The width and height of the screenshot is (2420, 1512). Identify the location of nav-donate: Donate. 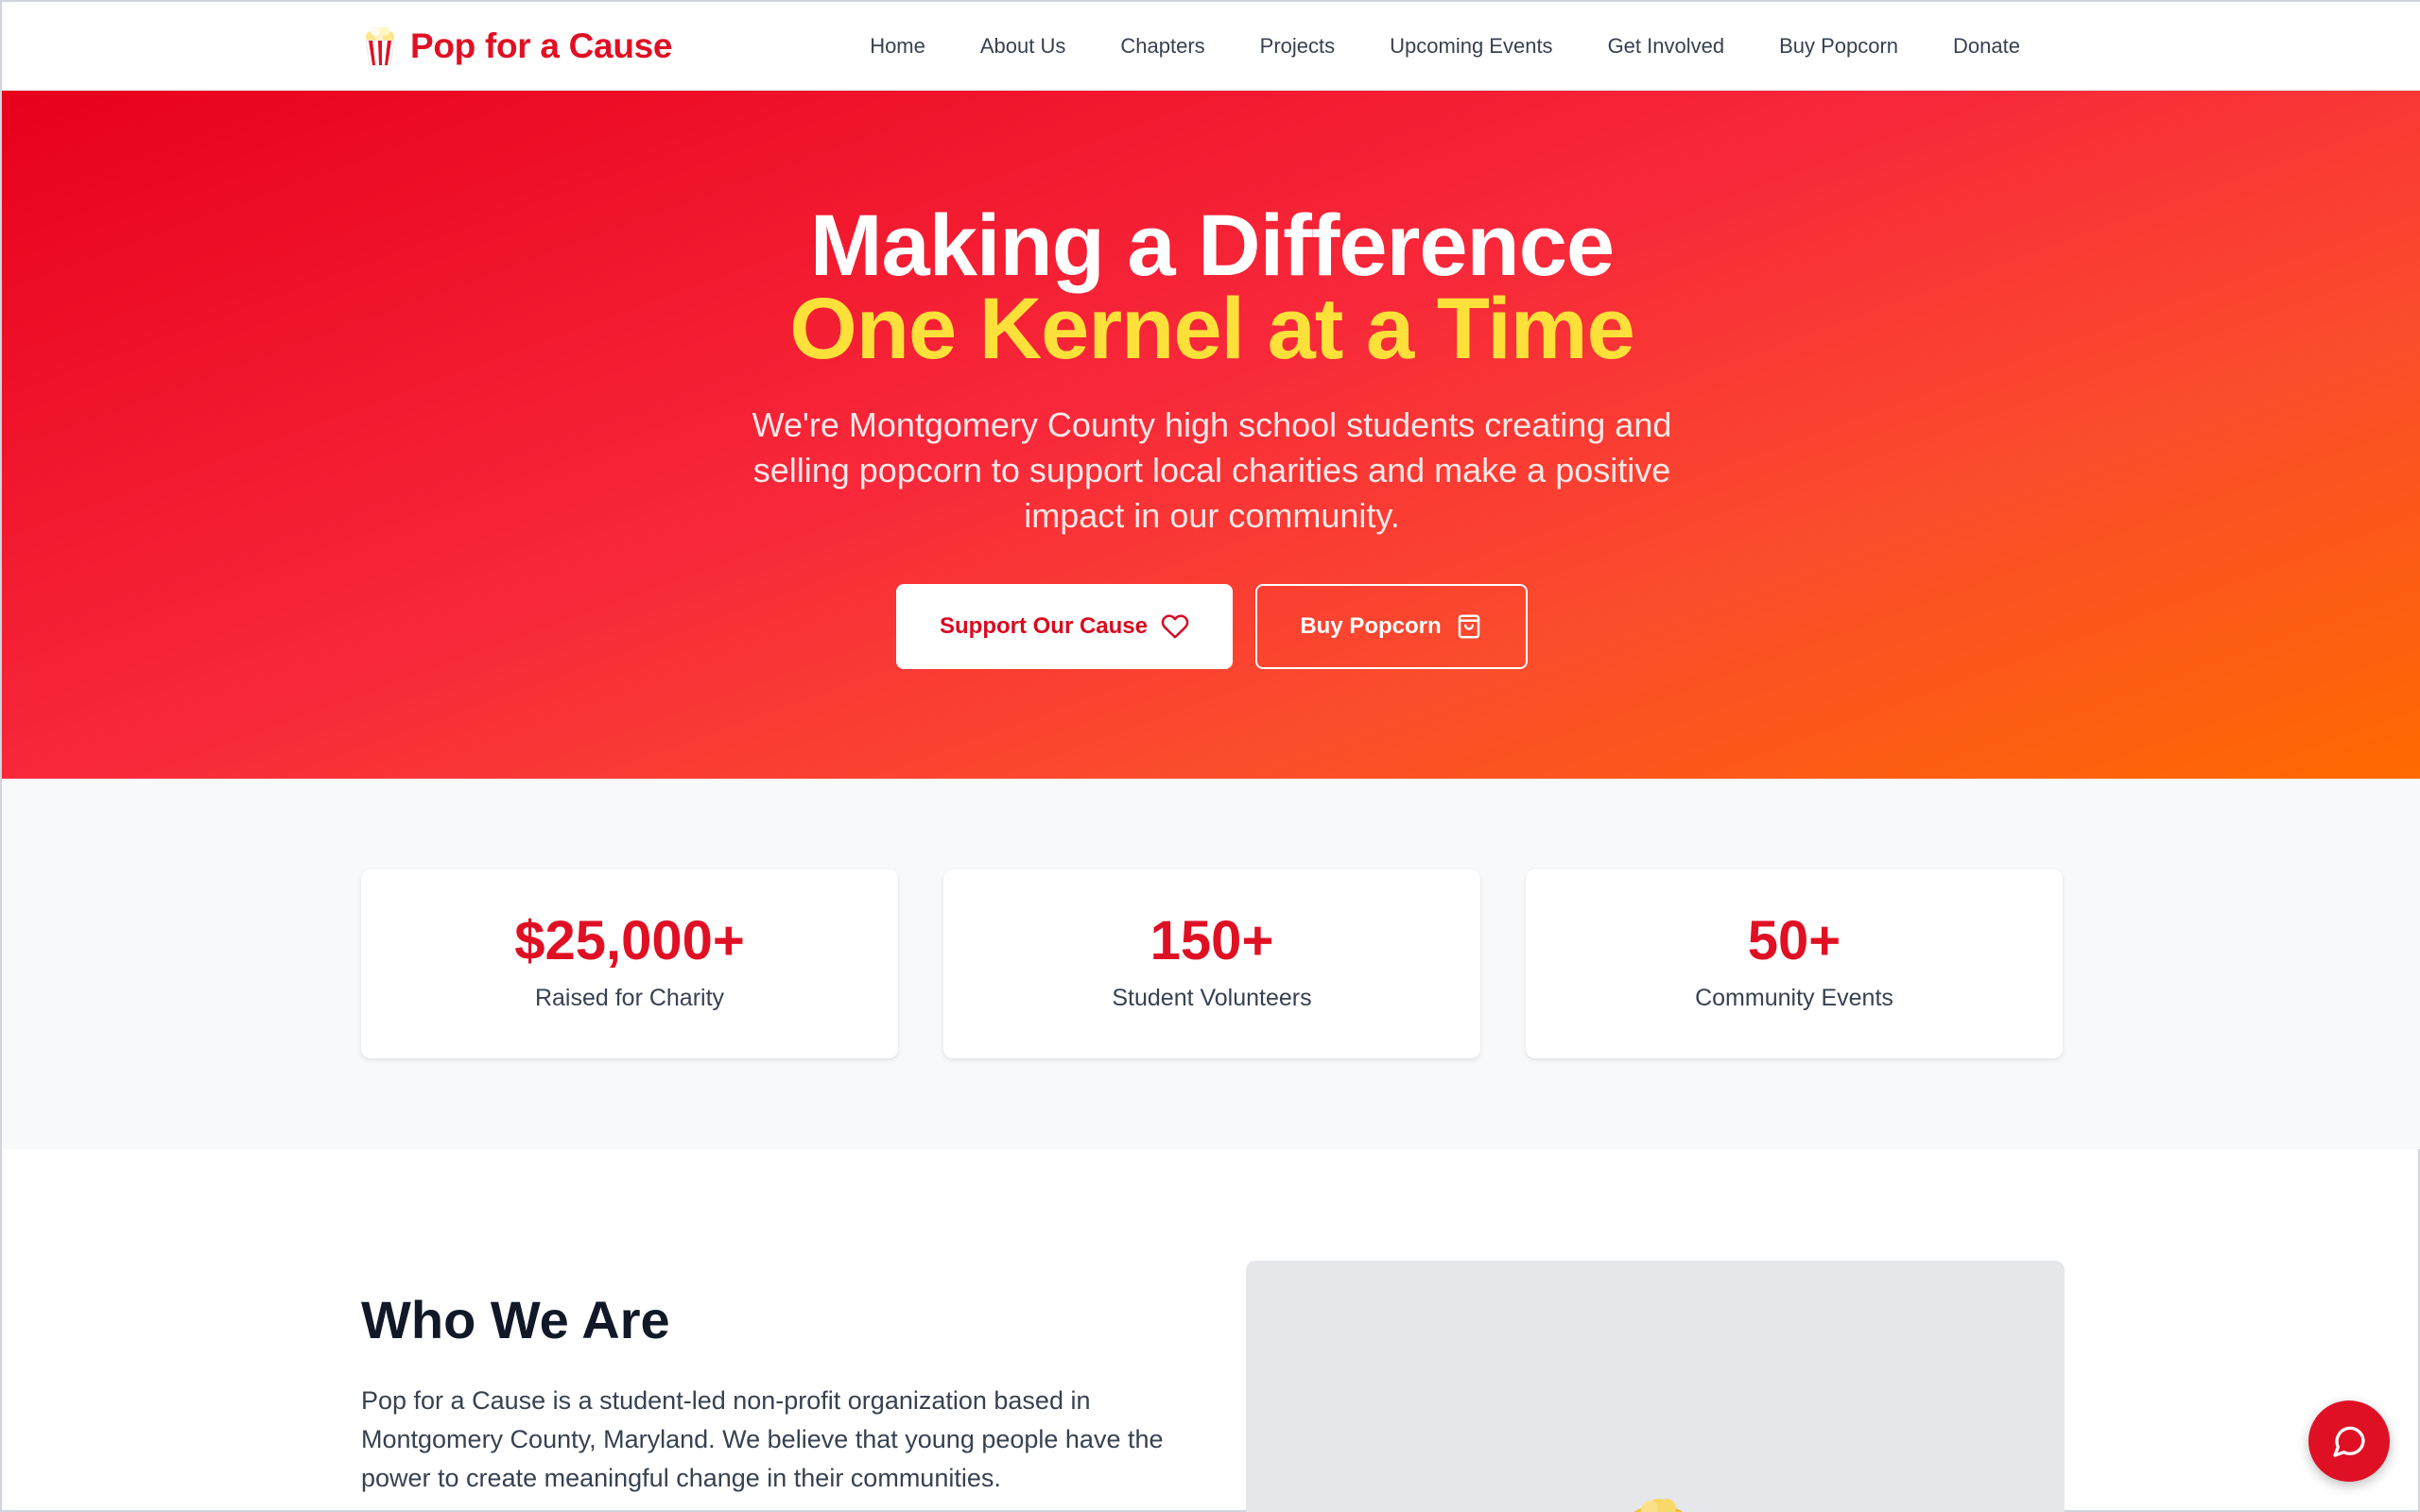
(1987, 46).